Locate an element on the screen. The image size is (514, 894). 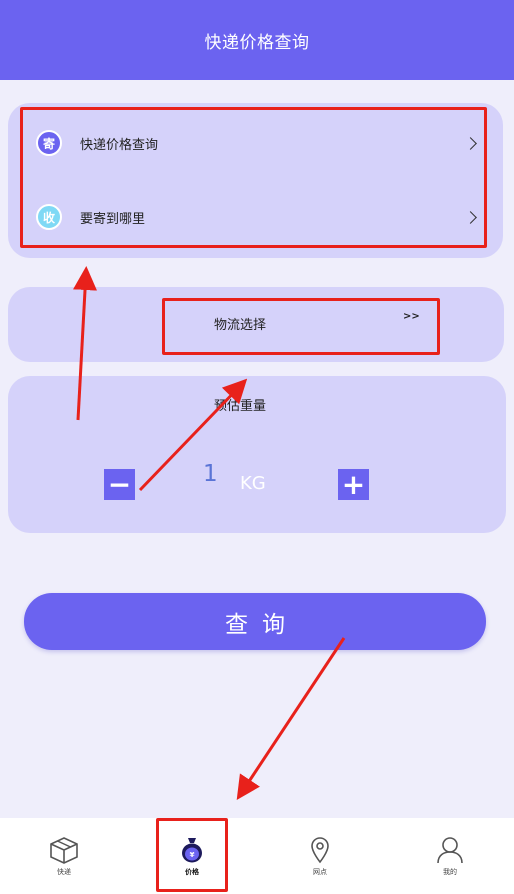
decrease-weight-button: − is located at coordinates (119, 484).